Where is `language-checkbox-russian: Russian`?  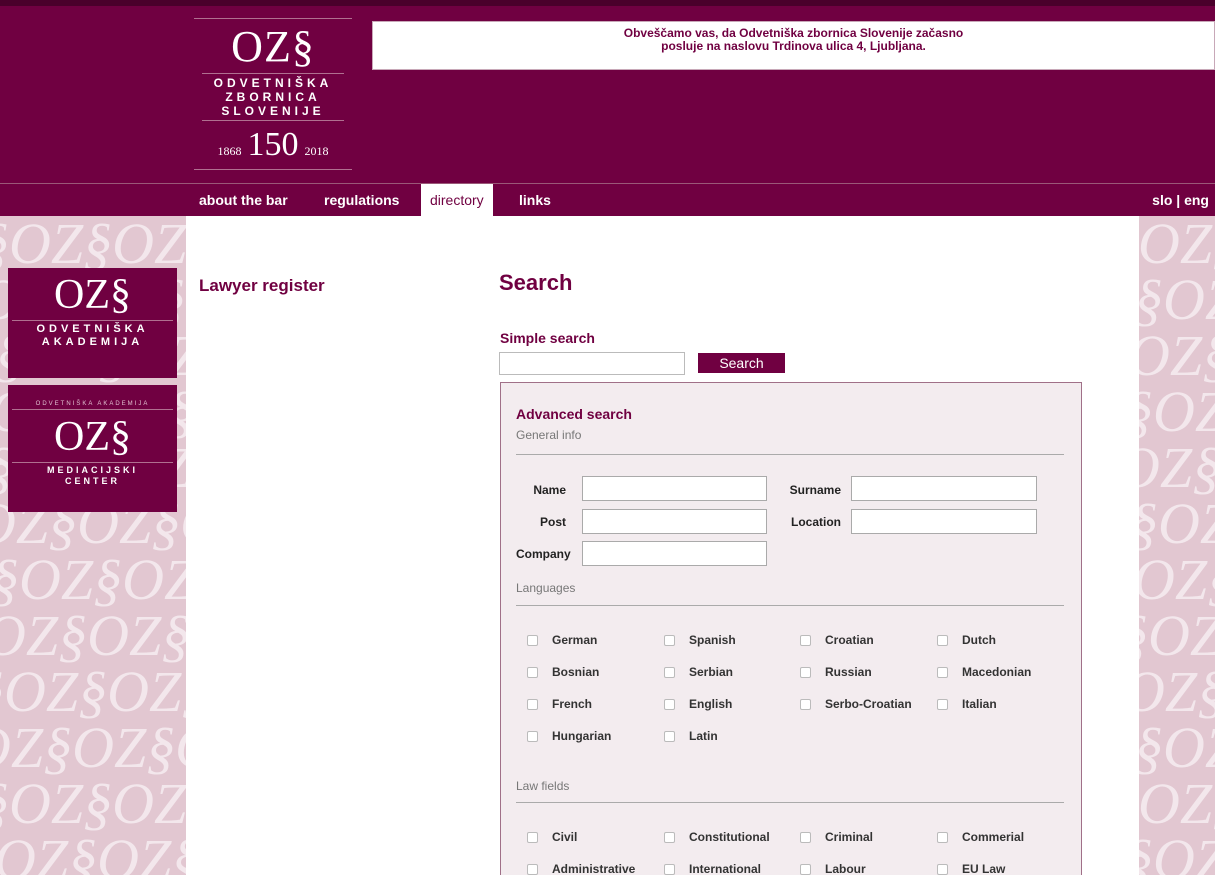 language-checkbox-russian: Russian is located at coordinates (836, 672).